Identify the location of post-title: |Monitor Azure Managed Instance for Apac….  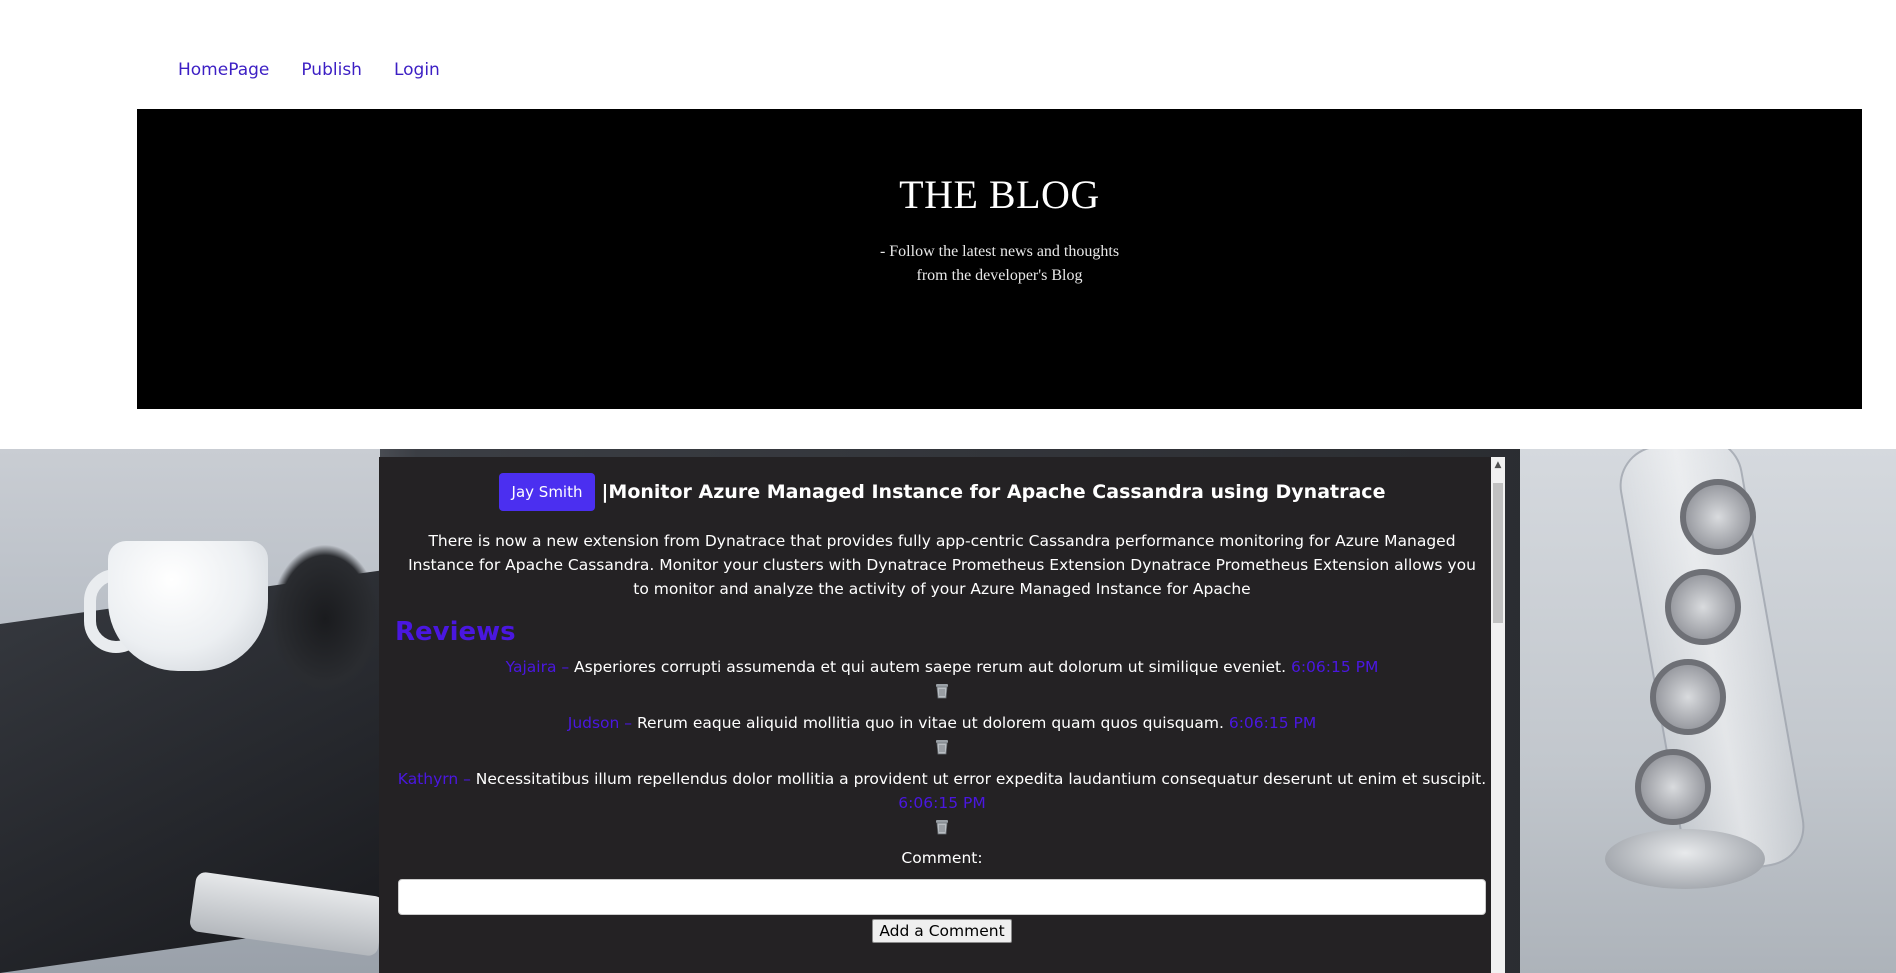
(993, 492).